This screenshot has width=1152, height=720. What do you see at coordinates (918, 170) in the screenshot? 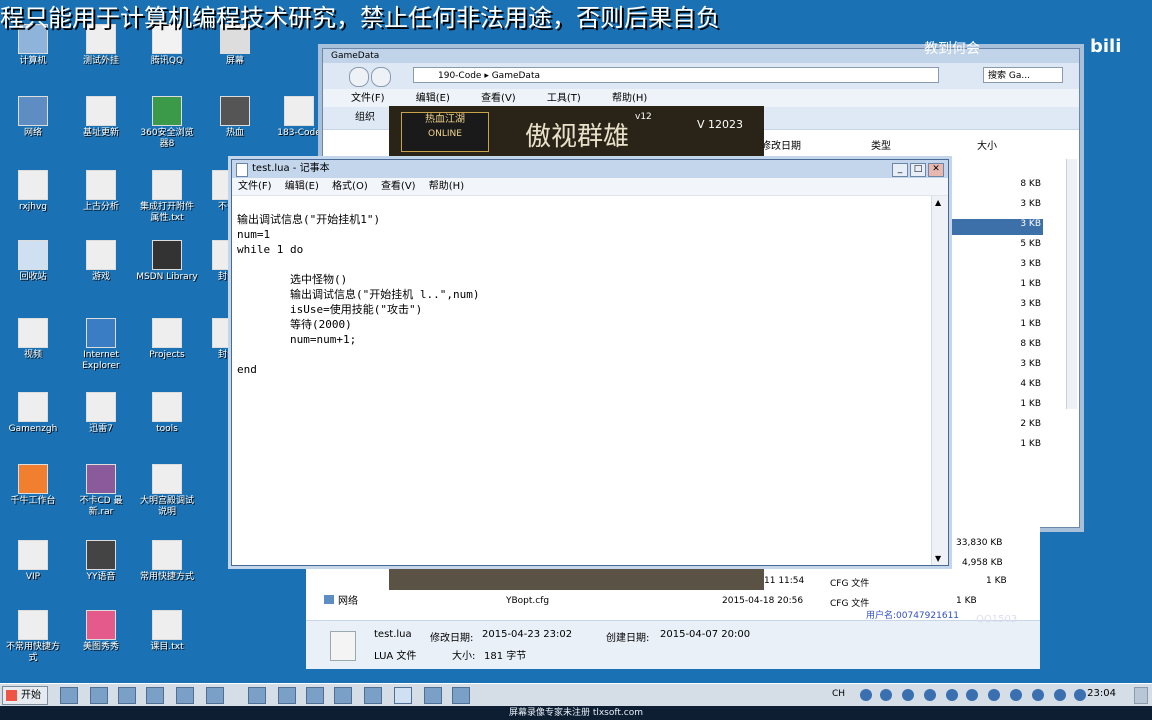
I see `maximize-button: □` at bounding box center [918, 170].